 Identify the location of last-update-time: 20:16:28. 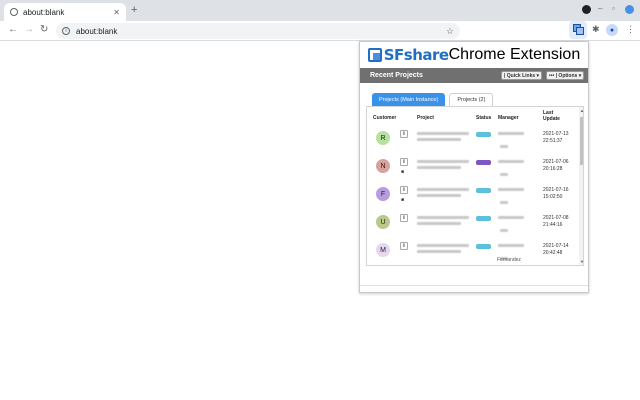
(553, 169).